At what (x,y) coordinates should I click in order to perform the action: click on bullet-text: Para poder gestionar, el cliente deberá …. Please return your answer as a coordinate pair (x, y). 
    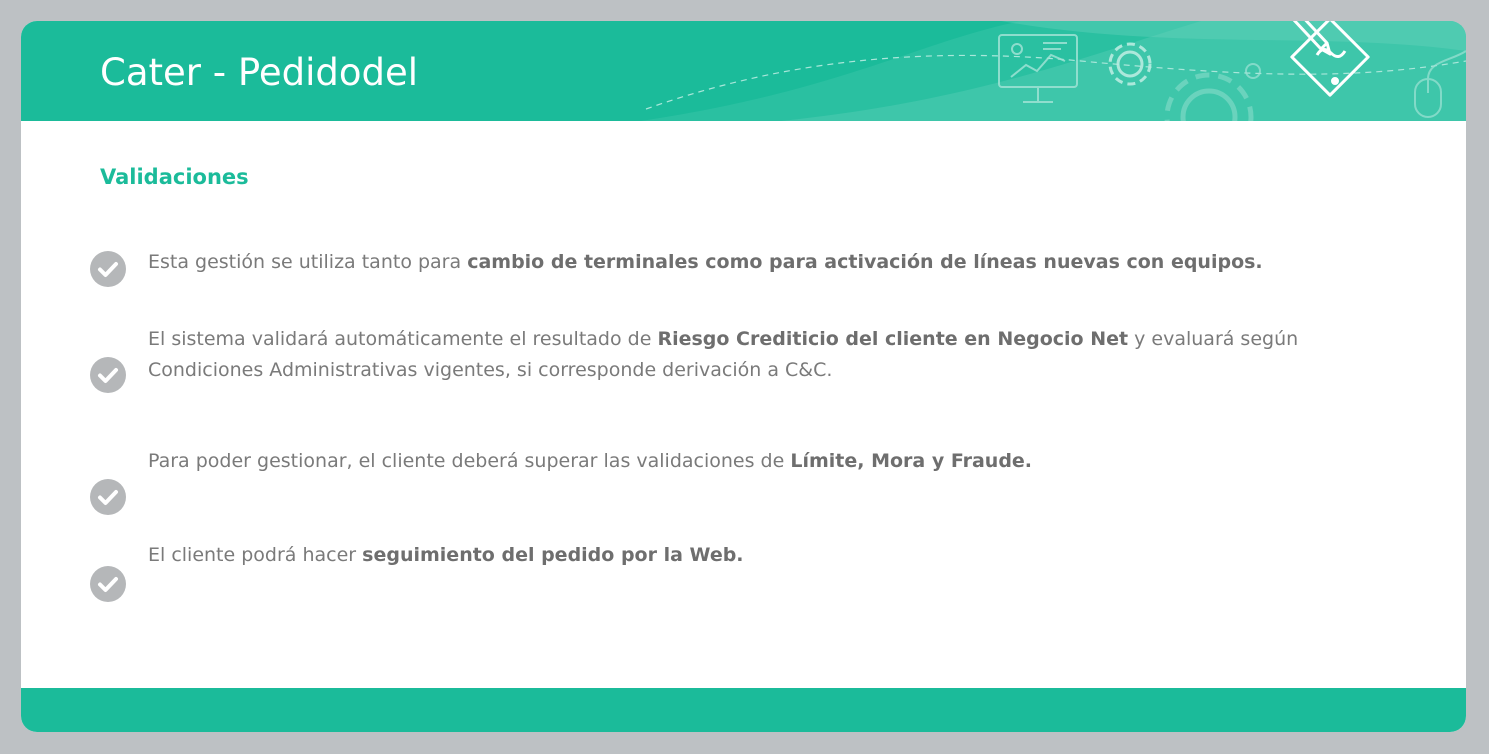
    Looking at the image, I should click on (763, 461).